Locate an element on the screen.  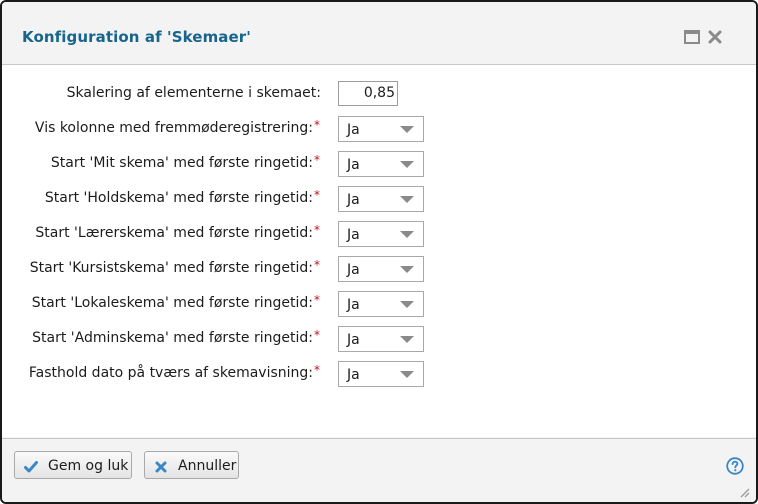
field-label: Start 'Mit skema' med første ringetid:* is located at coordinates (185, 162).